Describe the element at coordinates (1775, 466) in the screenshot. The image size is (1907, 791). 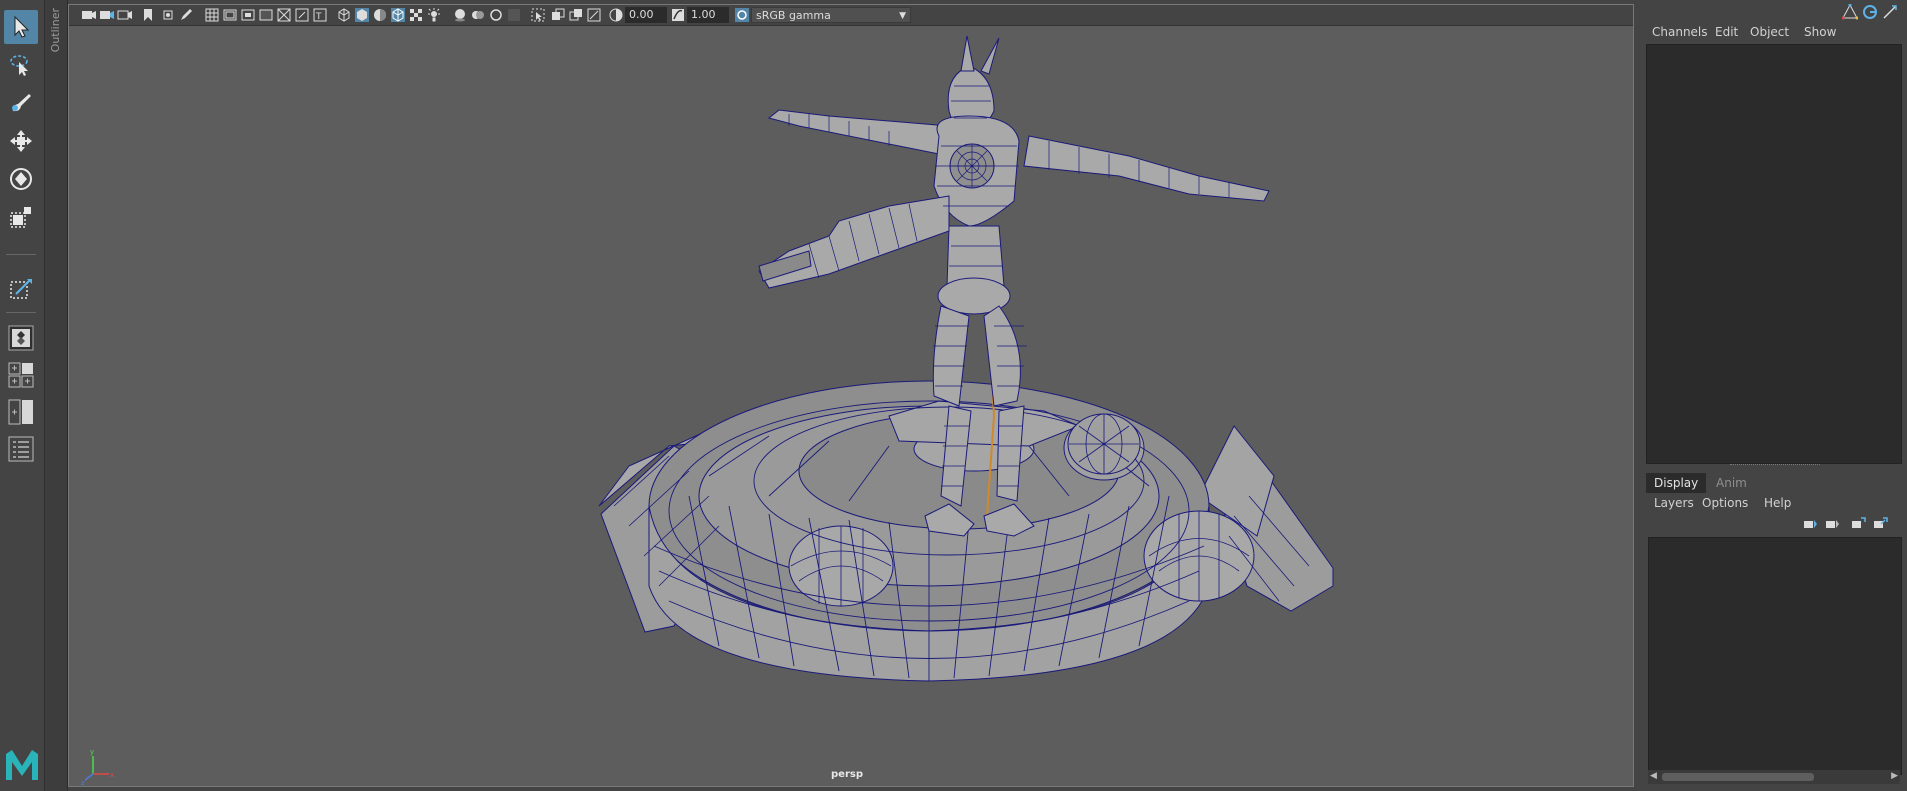
I see `panel-split-handle` at that location.